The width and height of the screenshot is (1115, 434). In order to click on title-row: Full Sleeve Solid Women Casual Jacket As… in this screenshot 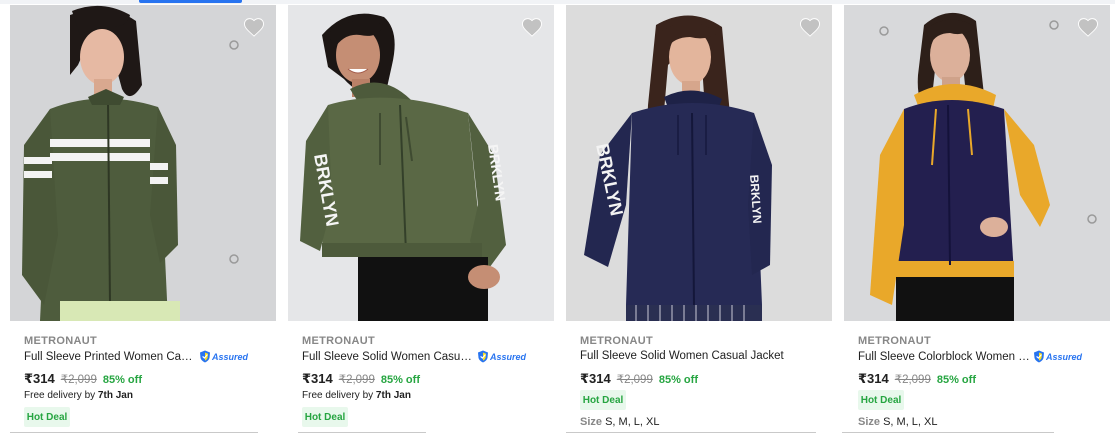, I will do `click(425, 356)`.